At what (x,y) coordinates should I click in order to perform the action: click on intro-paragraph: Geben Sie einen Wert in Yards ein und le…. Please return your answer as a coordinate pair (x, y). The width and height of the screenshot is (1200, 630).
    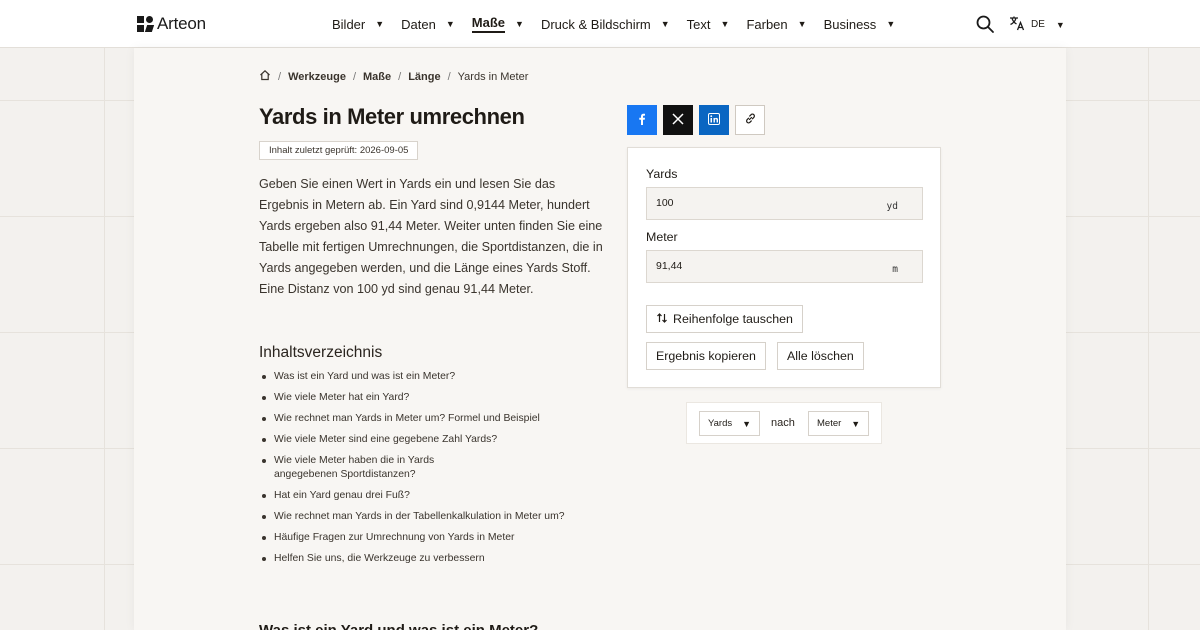
    Looking at the image, I should click on (431, 236).